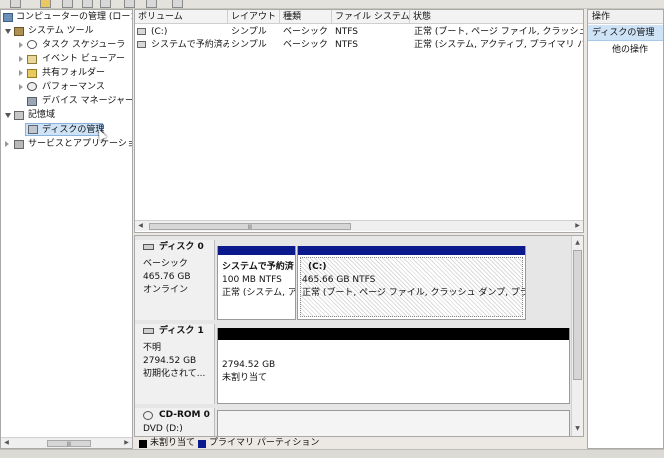  I want to click on disk-type: DVD (D:), so click(163, 429).